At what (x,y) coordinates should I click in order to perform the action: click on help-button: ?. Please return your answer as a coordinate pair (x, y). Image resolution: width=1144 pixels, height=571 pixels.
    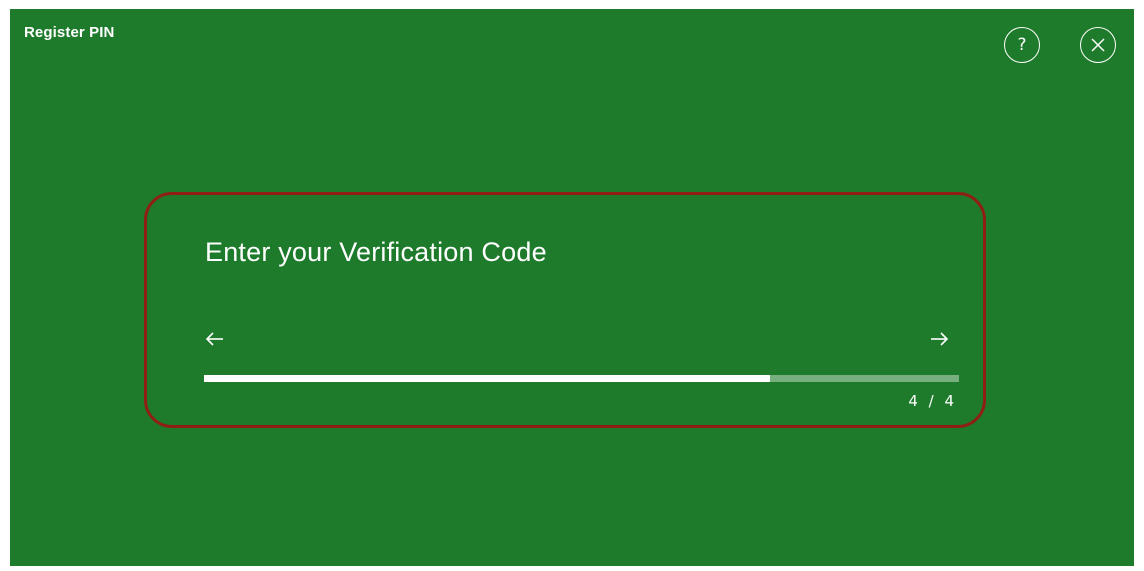
    Looking at the image, I should click on (1022, 45).